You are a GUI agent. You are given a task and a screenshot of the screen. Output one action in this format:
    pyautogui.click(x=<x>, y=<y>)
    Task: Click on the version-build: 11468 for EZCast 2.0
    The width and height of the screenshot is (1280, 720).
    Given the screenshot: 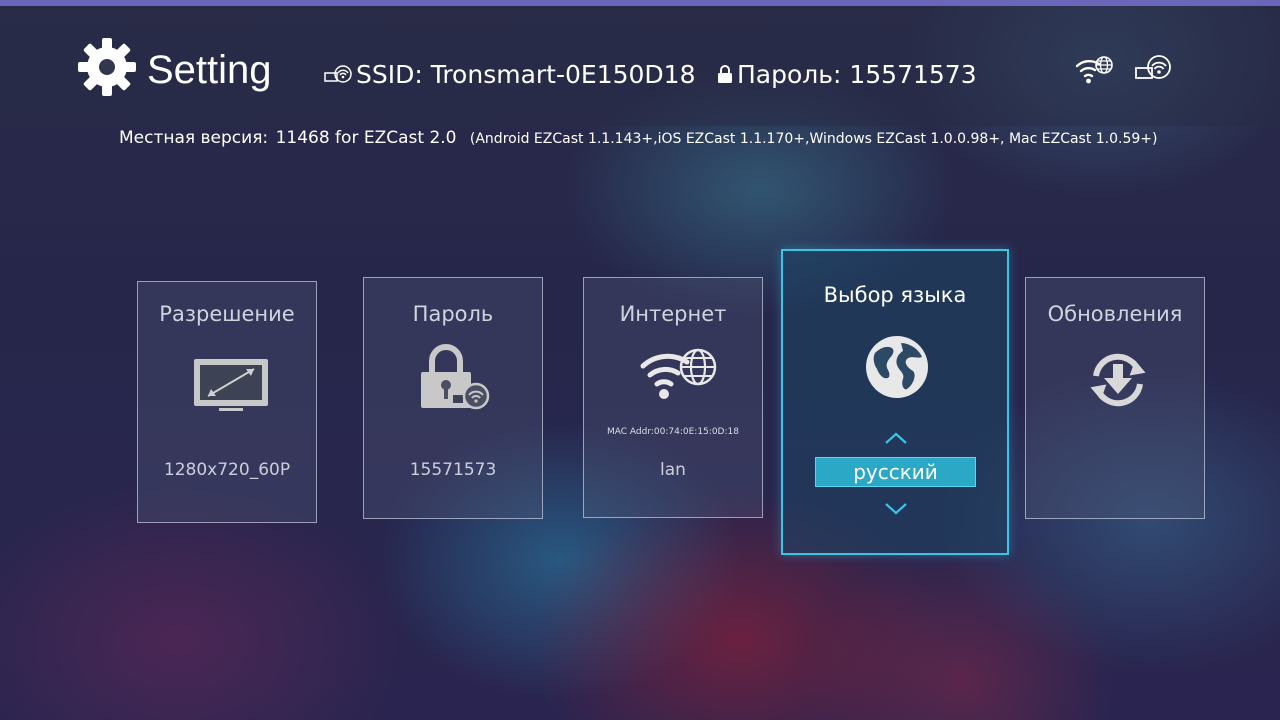 What is the action you would take?
    pyautogui.click(x=366, y=138)
    